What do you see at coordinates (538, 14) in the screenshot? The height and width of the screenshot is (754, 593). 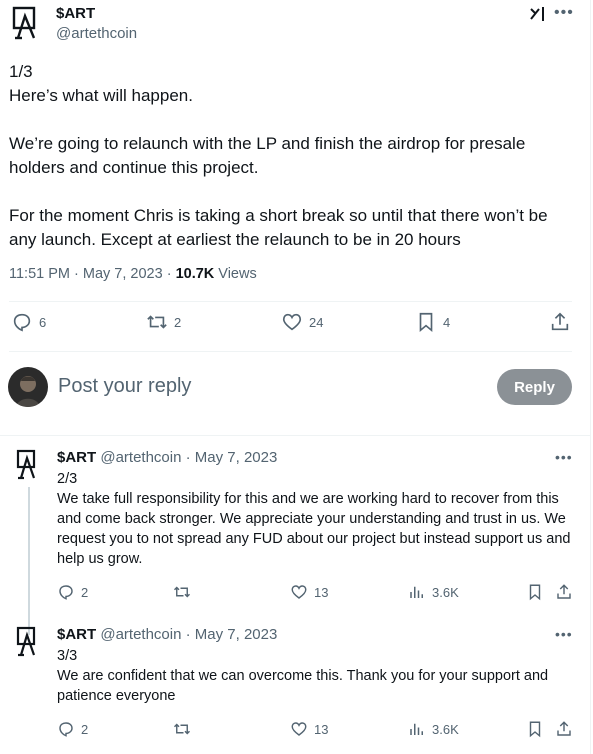 I see `grok-icon` at bounding box center [538, 14].